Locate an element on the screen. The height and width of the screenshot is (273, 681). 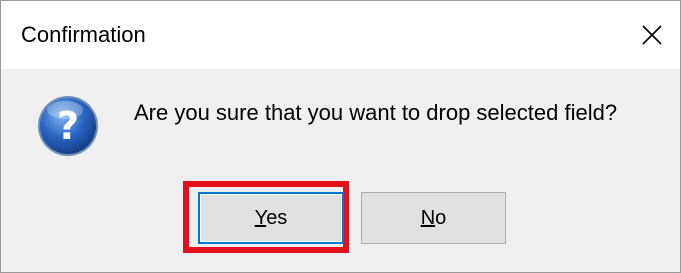
yes-button-label: Yes is located at coordinates (271, 217).